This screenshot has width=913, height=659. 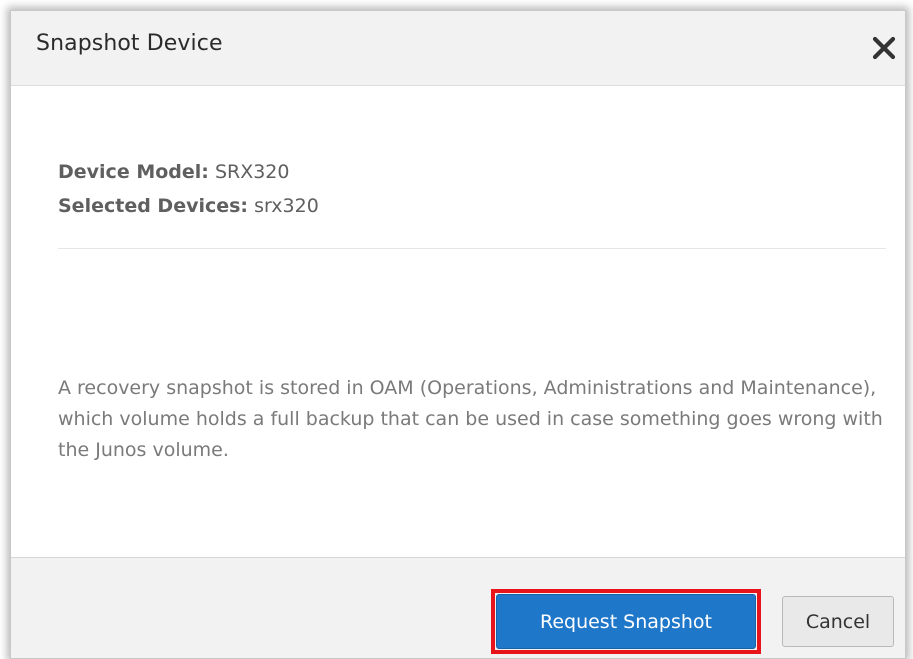 I want to click on selected-devices-value: srx320, so click(x=286, y=206).